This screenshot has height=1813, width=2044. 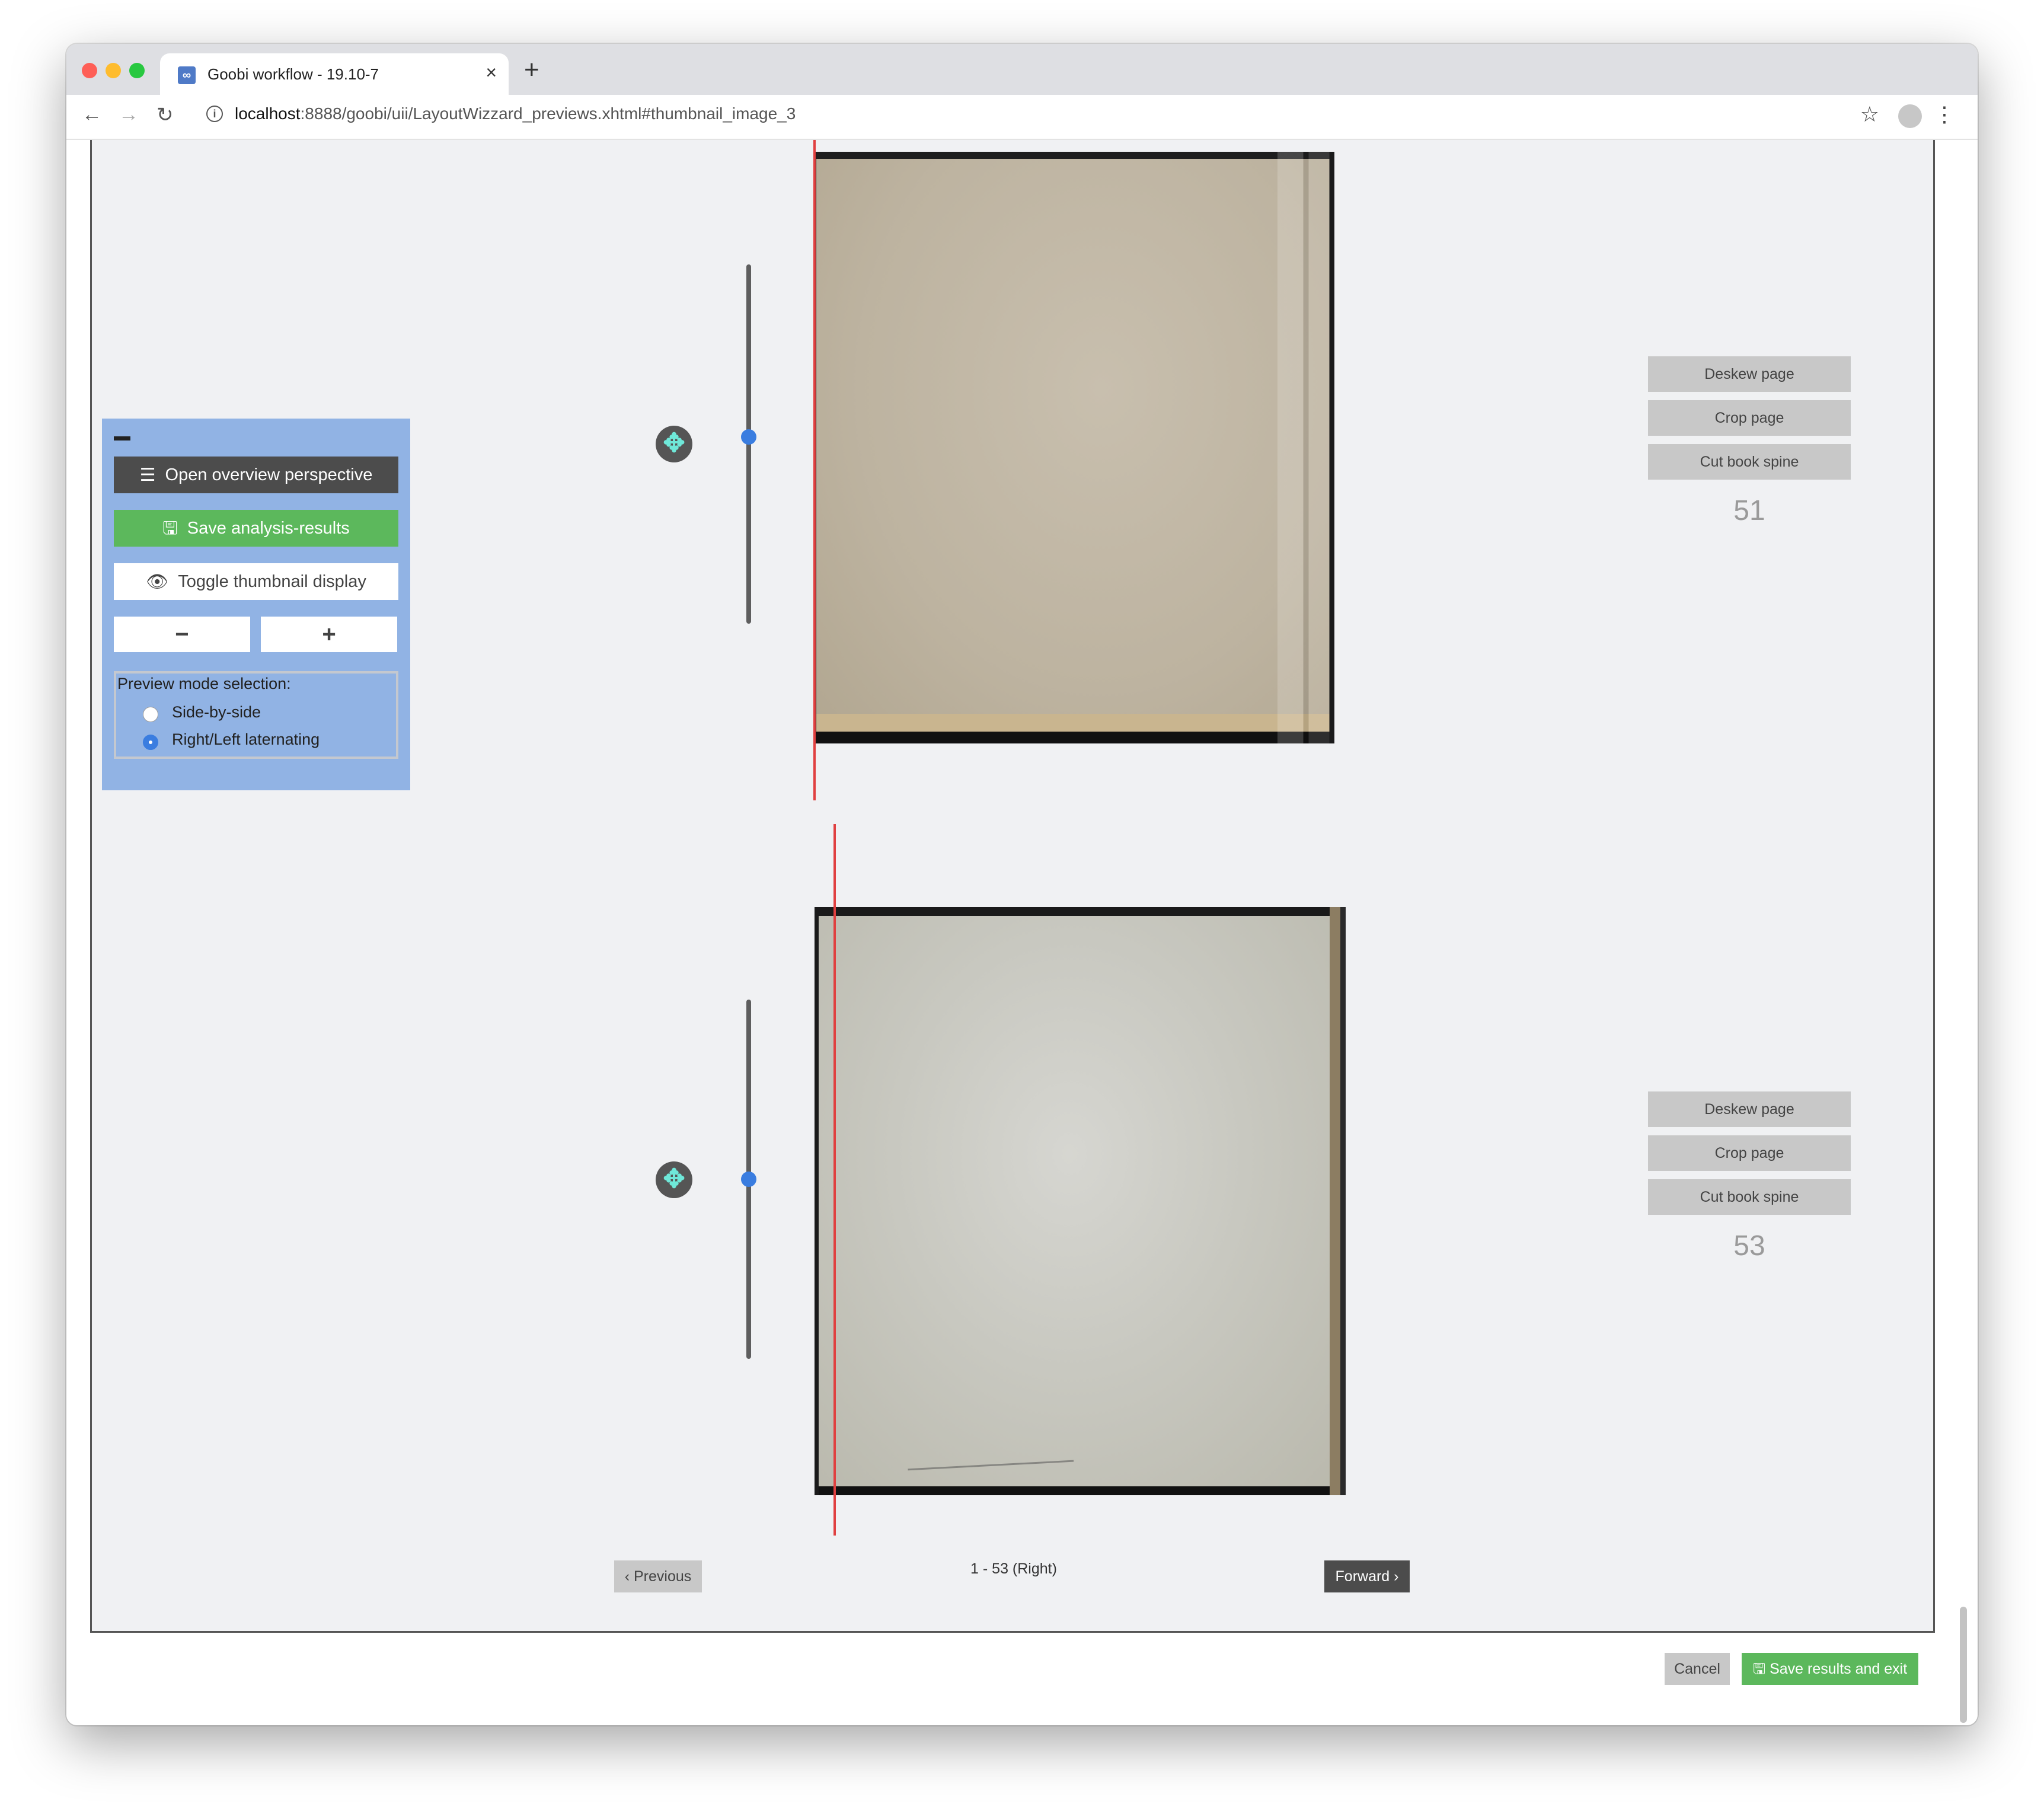 What do you see at coordinates (1910, 116) in the screenshot?
I see `profile-icon` at bounding box center [1910, 116].